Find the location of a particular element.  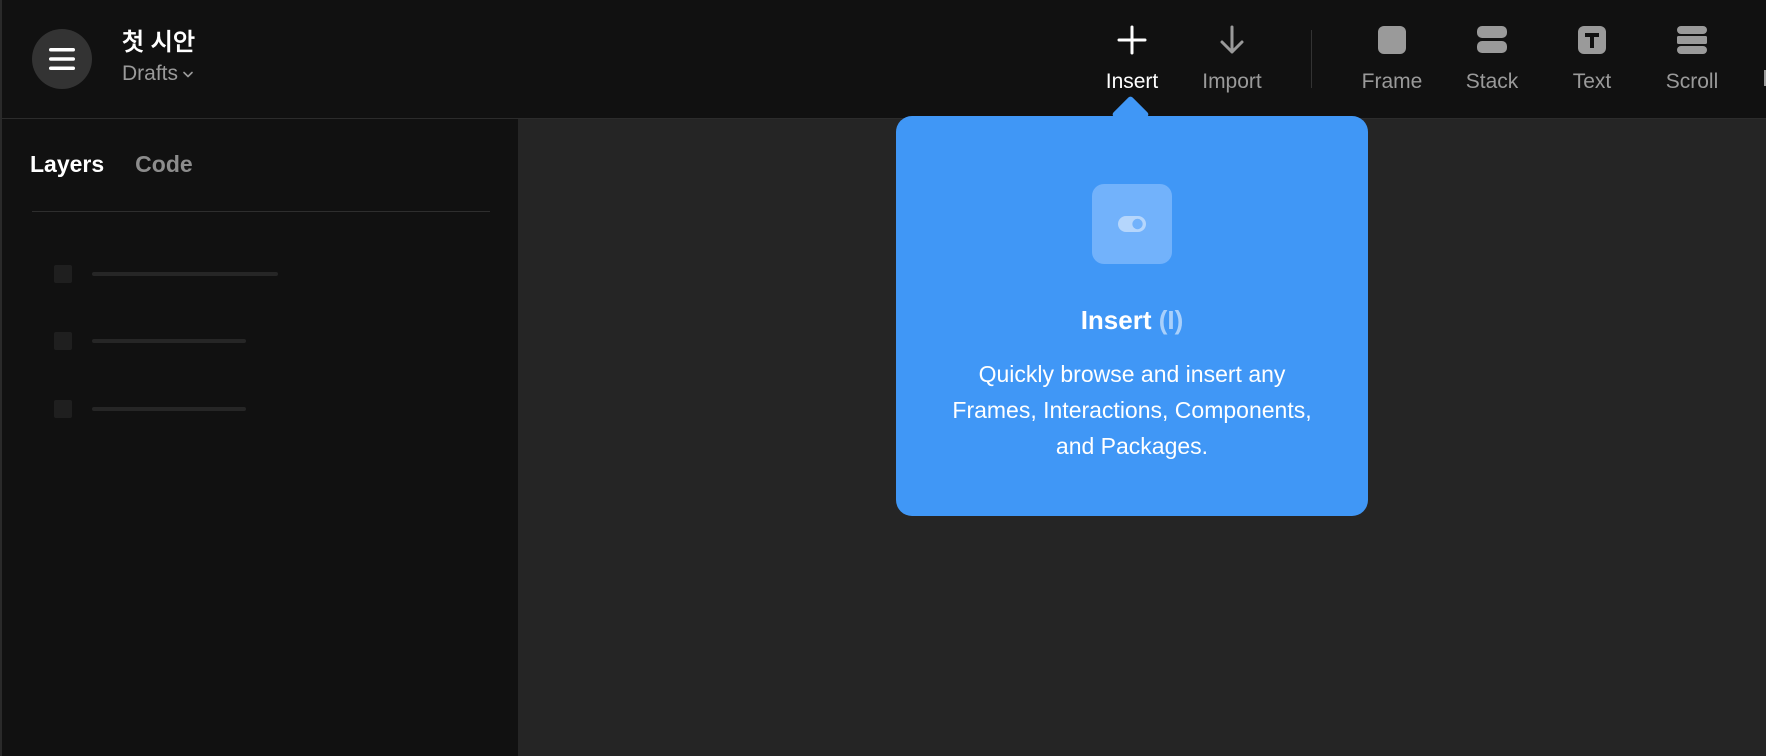

project-folder-label: Drafts is located at coordinates (150, 73).